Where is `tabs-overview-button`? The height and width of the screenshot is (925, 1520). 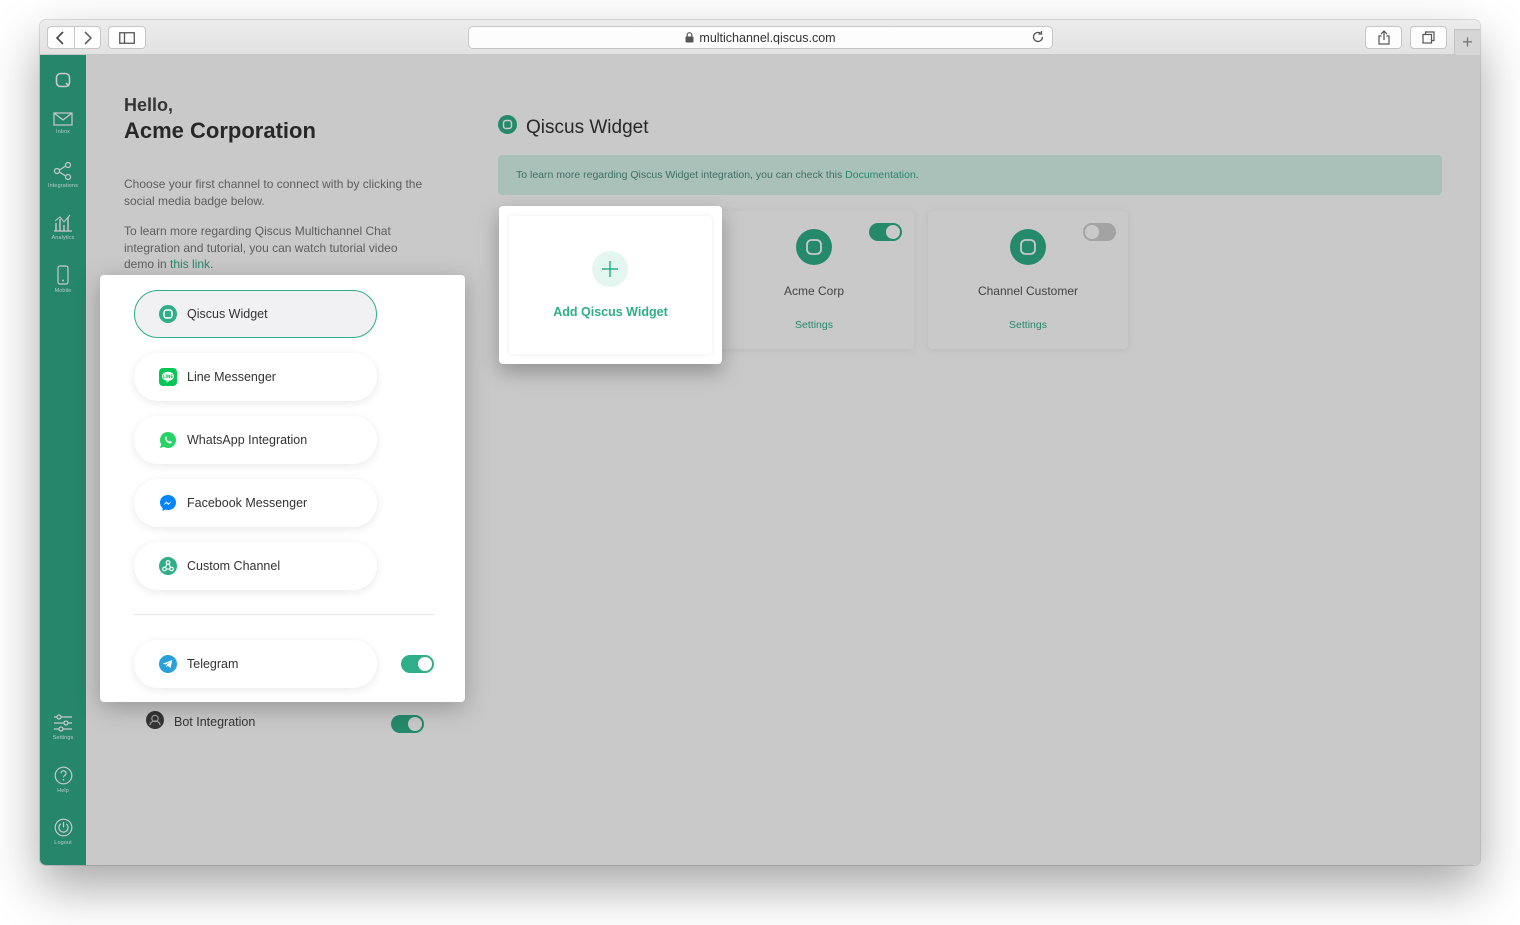
tabs-overview-button is located at coordinates (1428, 37).